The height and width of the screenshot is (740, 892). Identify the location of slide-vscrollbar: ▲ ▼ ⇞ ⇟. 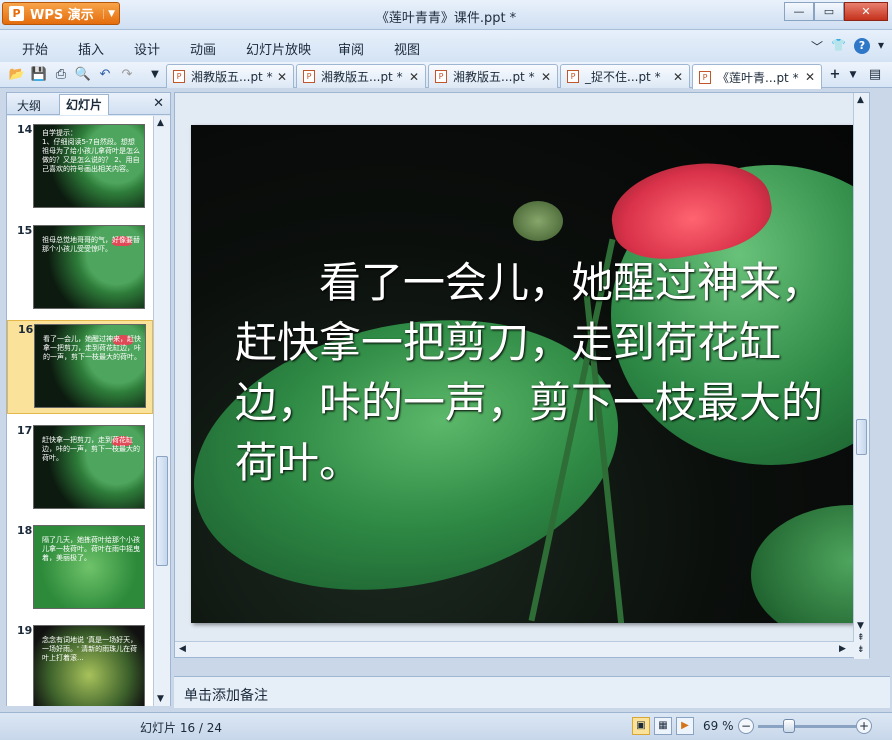
(861, 376).